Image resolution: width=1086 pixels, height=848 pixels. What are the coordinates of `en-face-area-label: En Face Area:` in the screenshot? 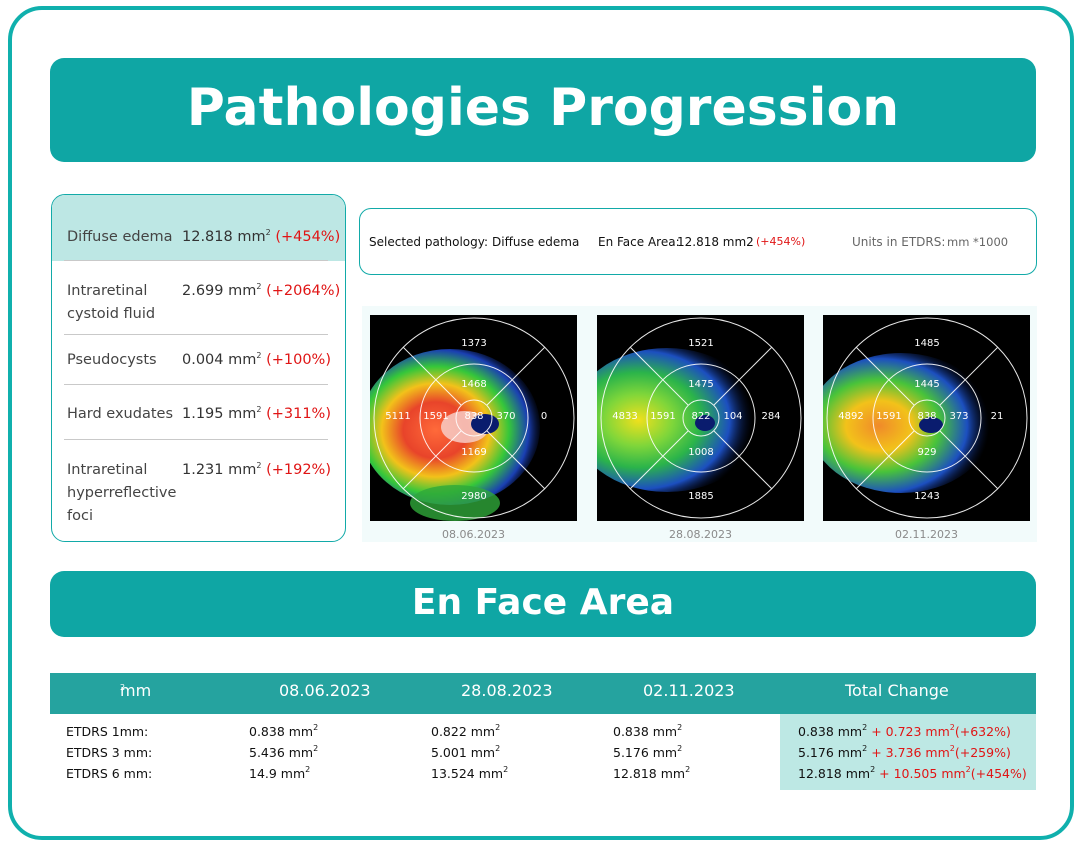 It's located at (639, 242).